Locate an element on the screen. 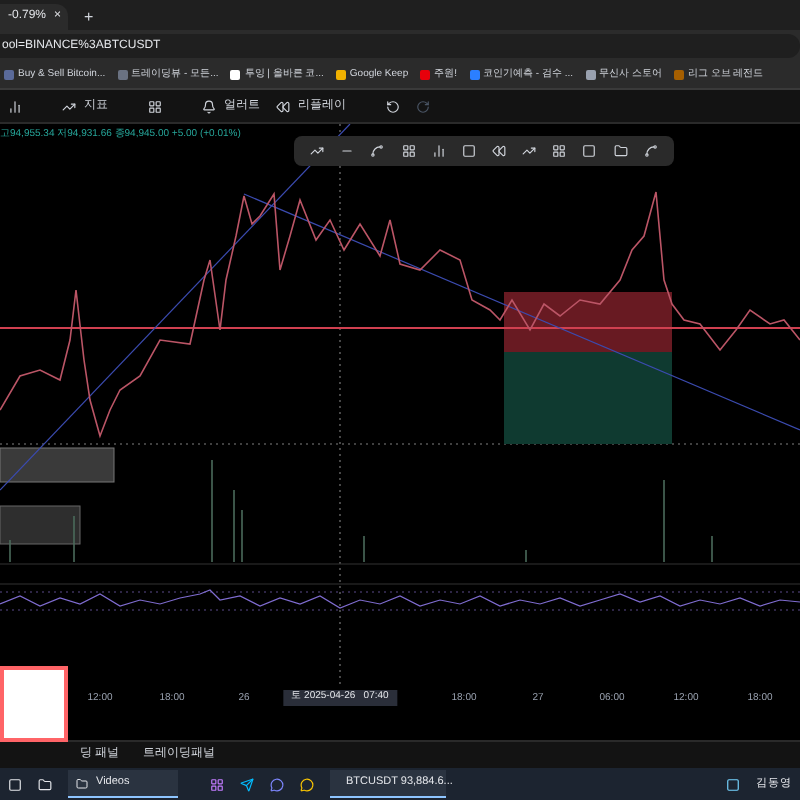  undo-icon is located at coordinates (393, 106).